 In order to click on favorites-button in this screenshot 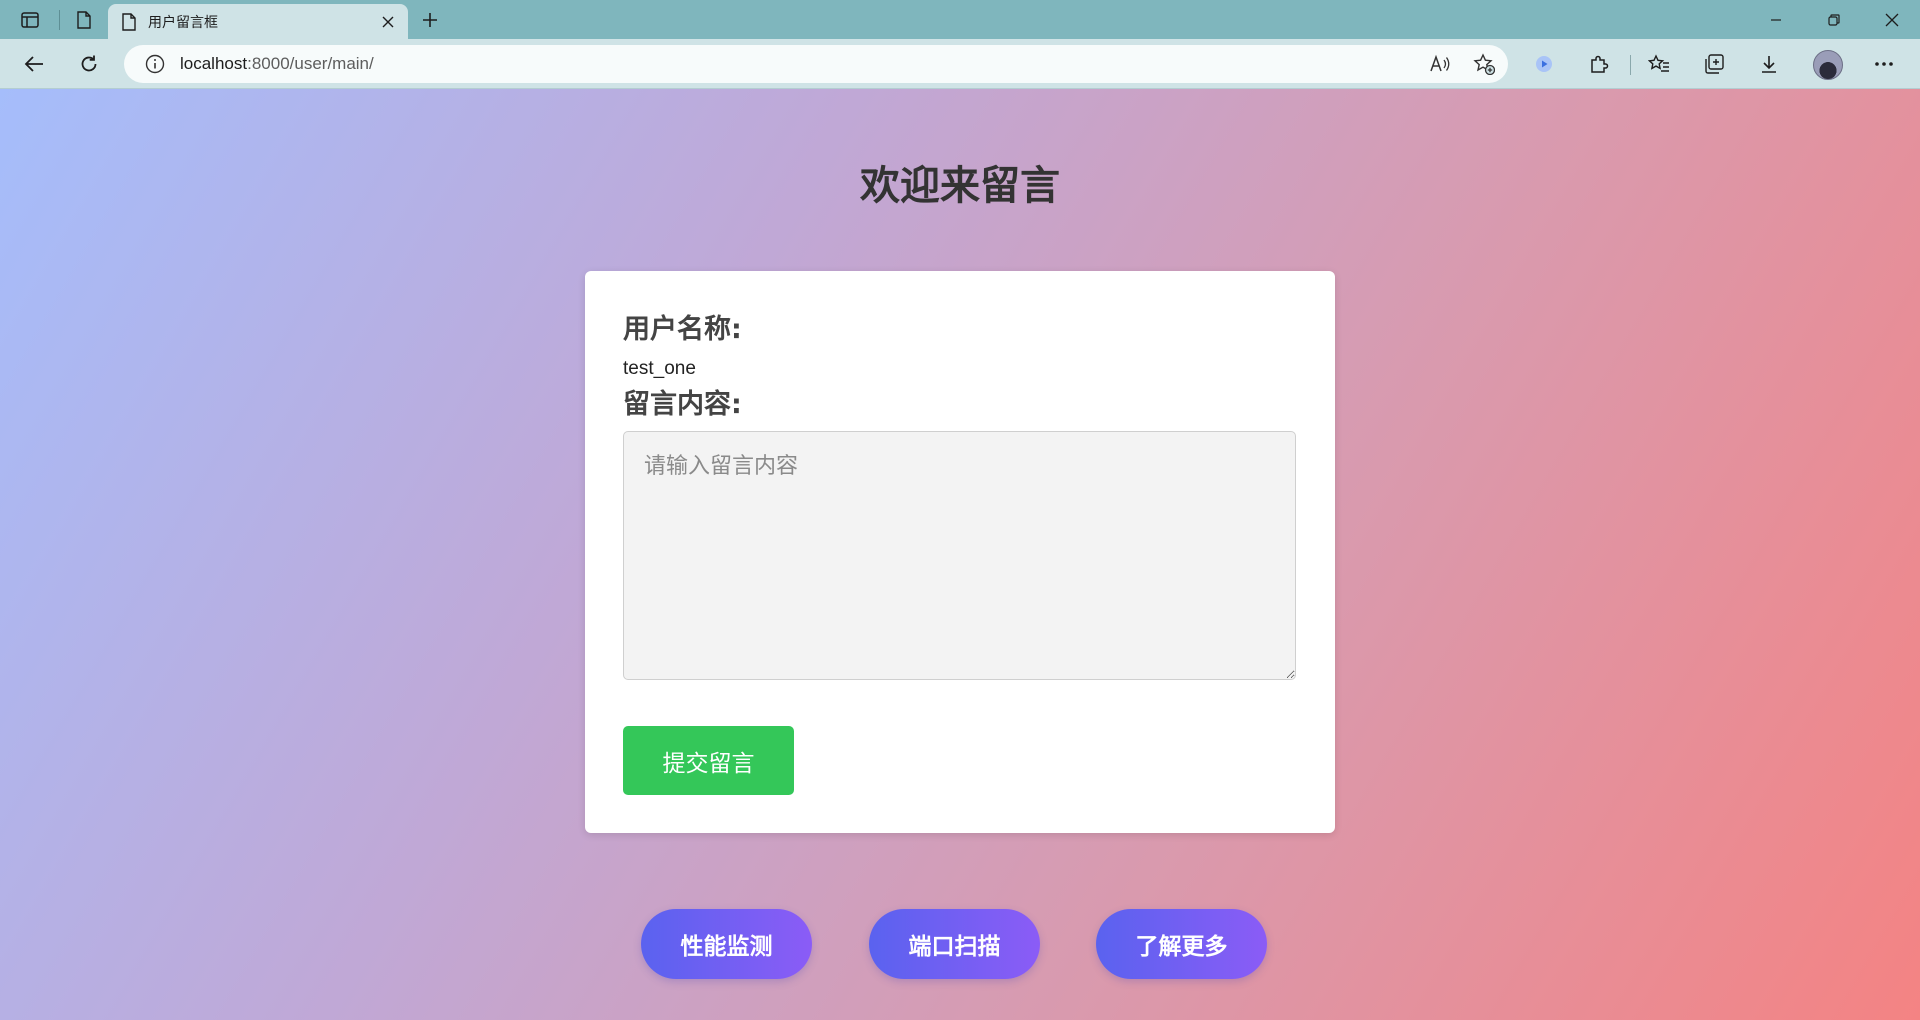, I will do `click(1659, 64)`.